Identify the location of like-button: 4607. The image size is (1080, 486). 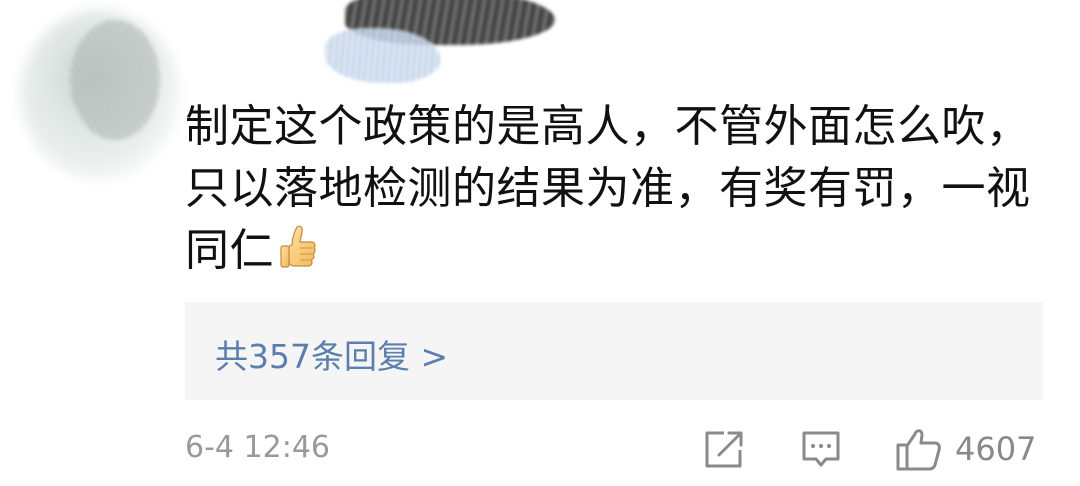
(970, 448).